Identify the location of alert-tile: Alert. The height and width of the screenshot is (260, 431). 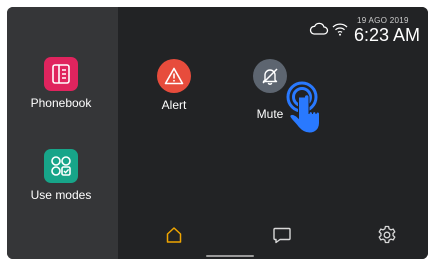
(174, 85).